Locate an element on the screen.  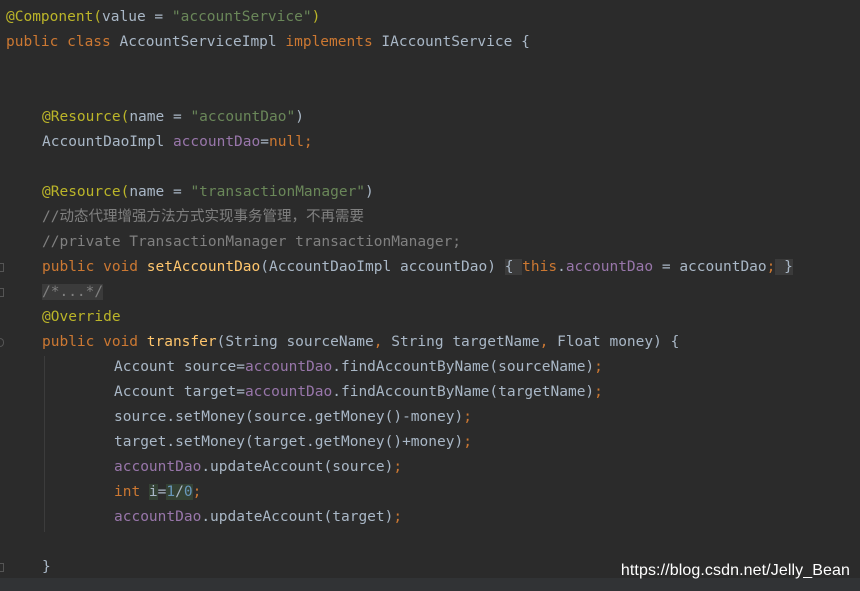
code-token: Account target= is located at coordinates (179, 392).